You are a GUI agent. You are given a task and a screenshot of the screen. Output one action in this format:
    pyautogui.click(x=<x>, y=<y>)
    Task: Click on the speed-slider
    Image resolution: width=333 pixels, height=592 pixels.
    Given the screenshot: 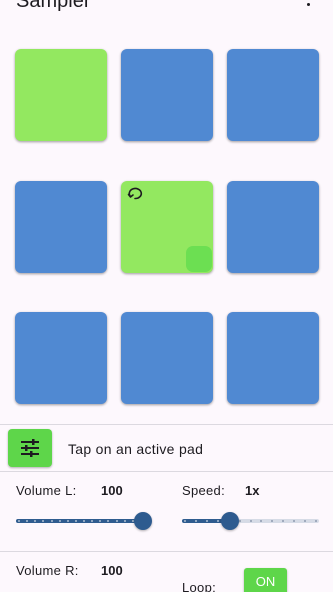 What is the action you would take?
    pyautogui.click(x=250, y=521)
    